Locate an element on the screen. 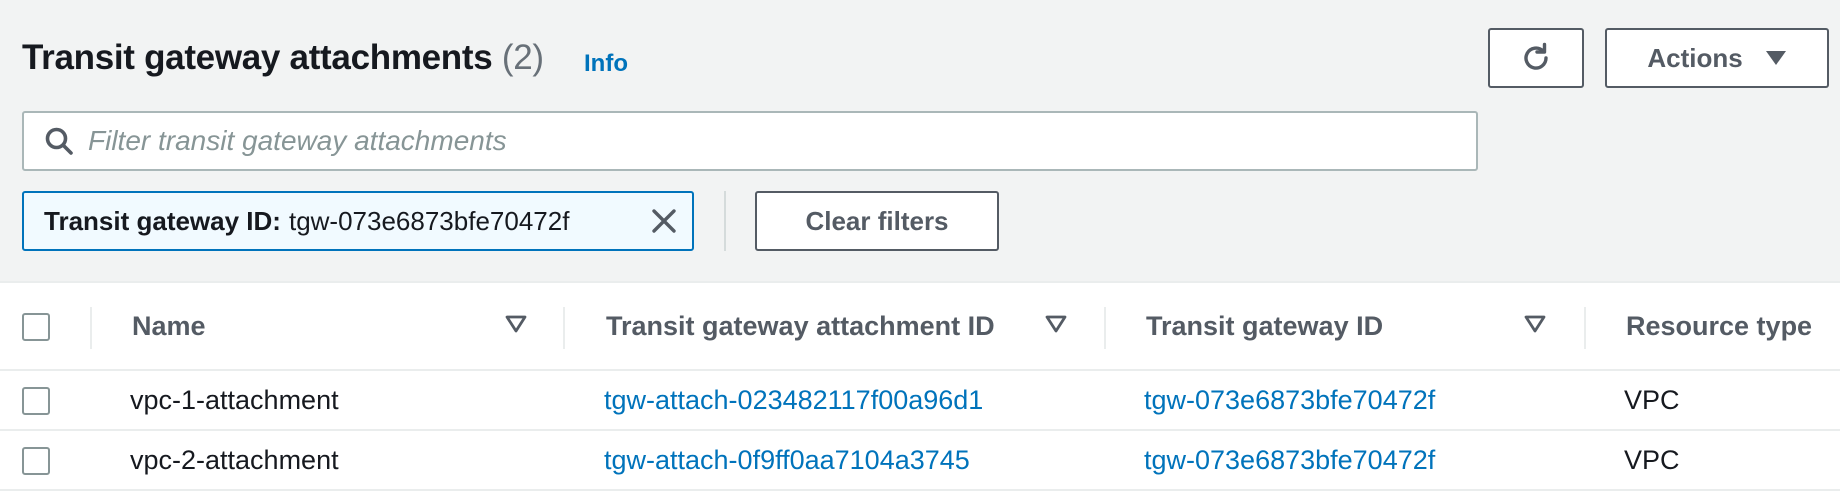 This screenshot has height=496, width=1840. clear-filters-label: Clear filters is located at coordinates (877, 220).